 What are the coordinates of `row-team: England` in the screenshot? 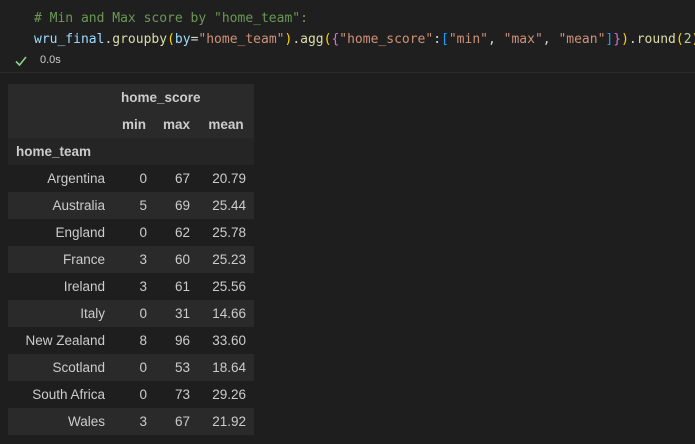 It's located at (60, 232).